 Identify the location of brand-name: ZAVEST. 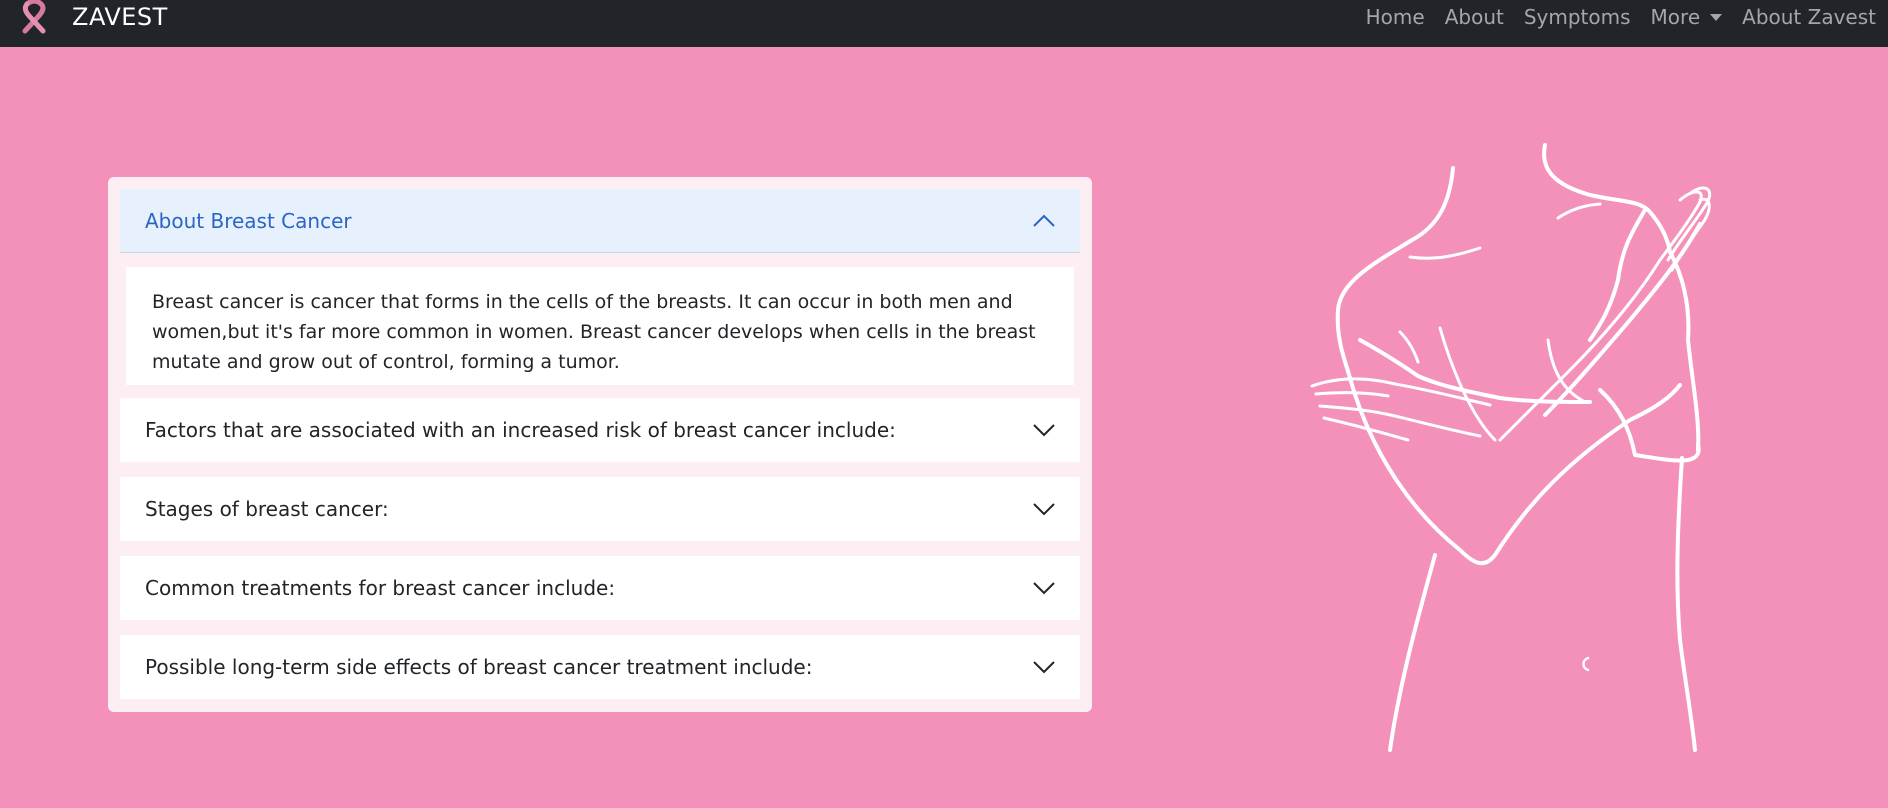
(120, 16).